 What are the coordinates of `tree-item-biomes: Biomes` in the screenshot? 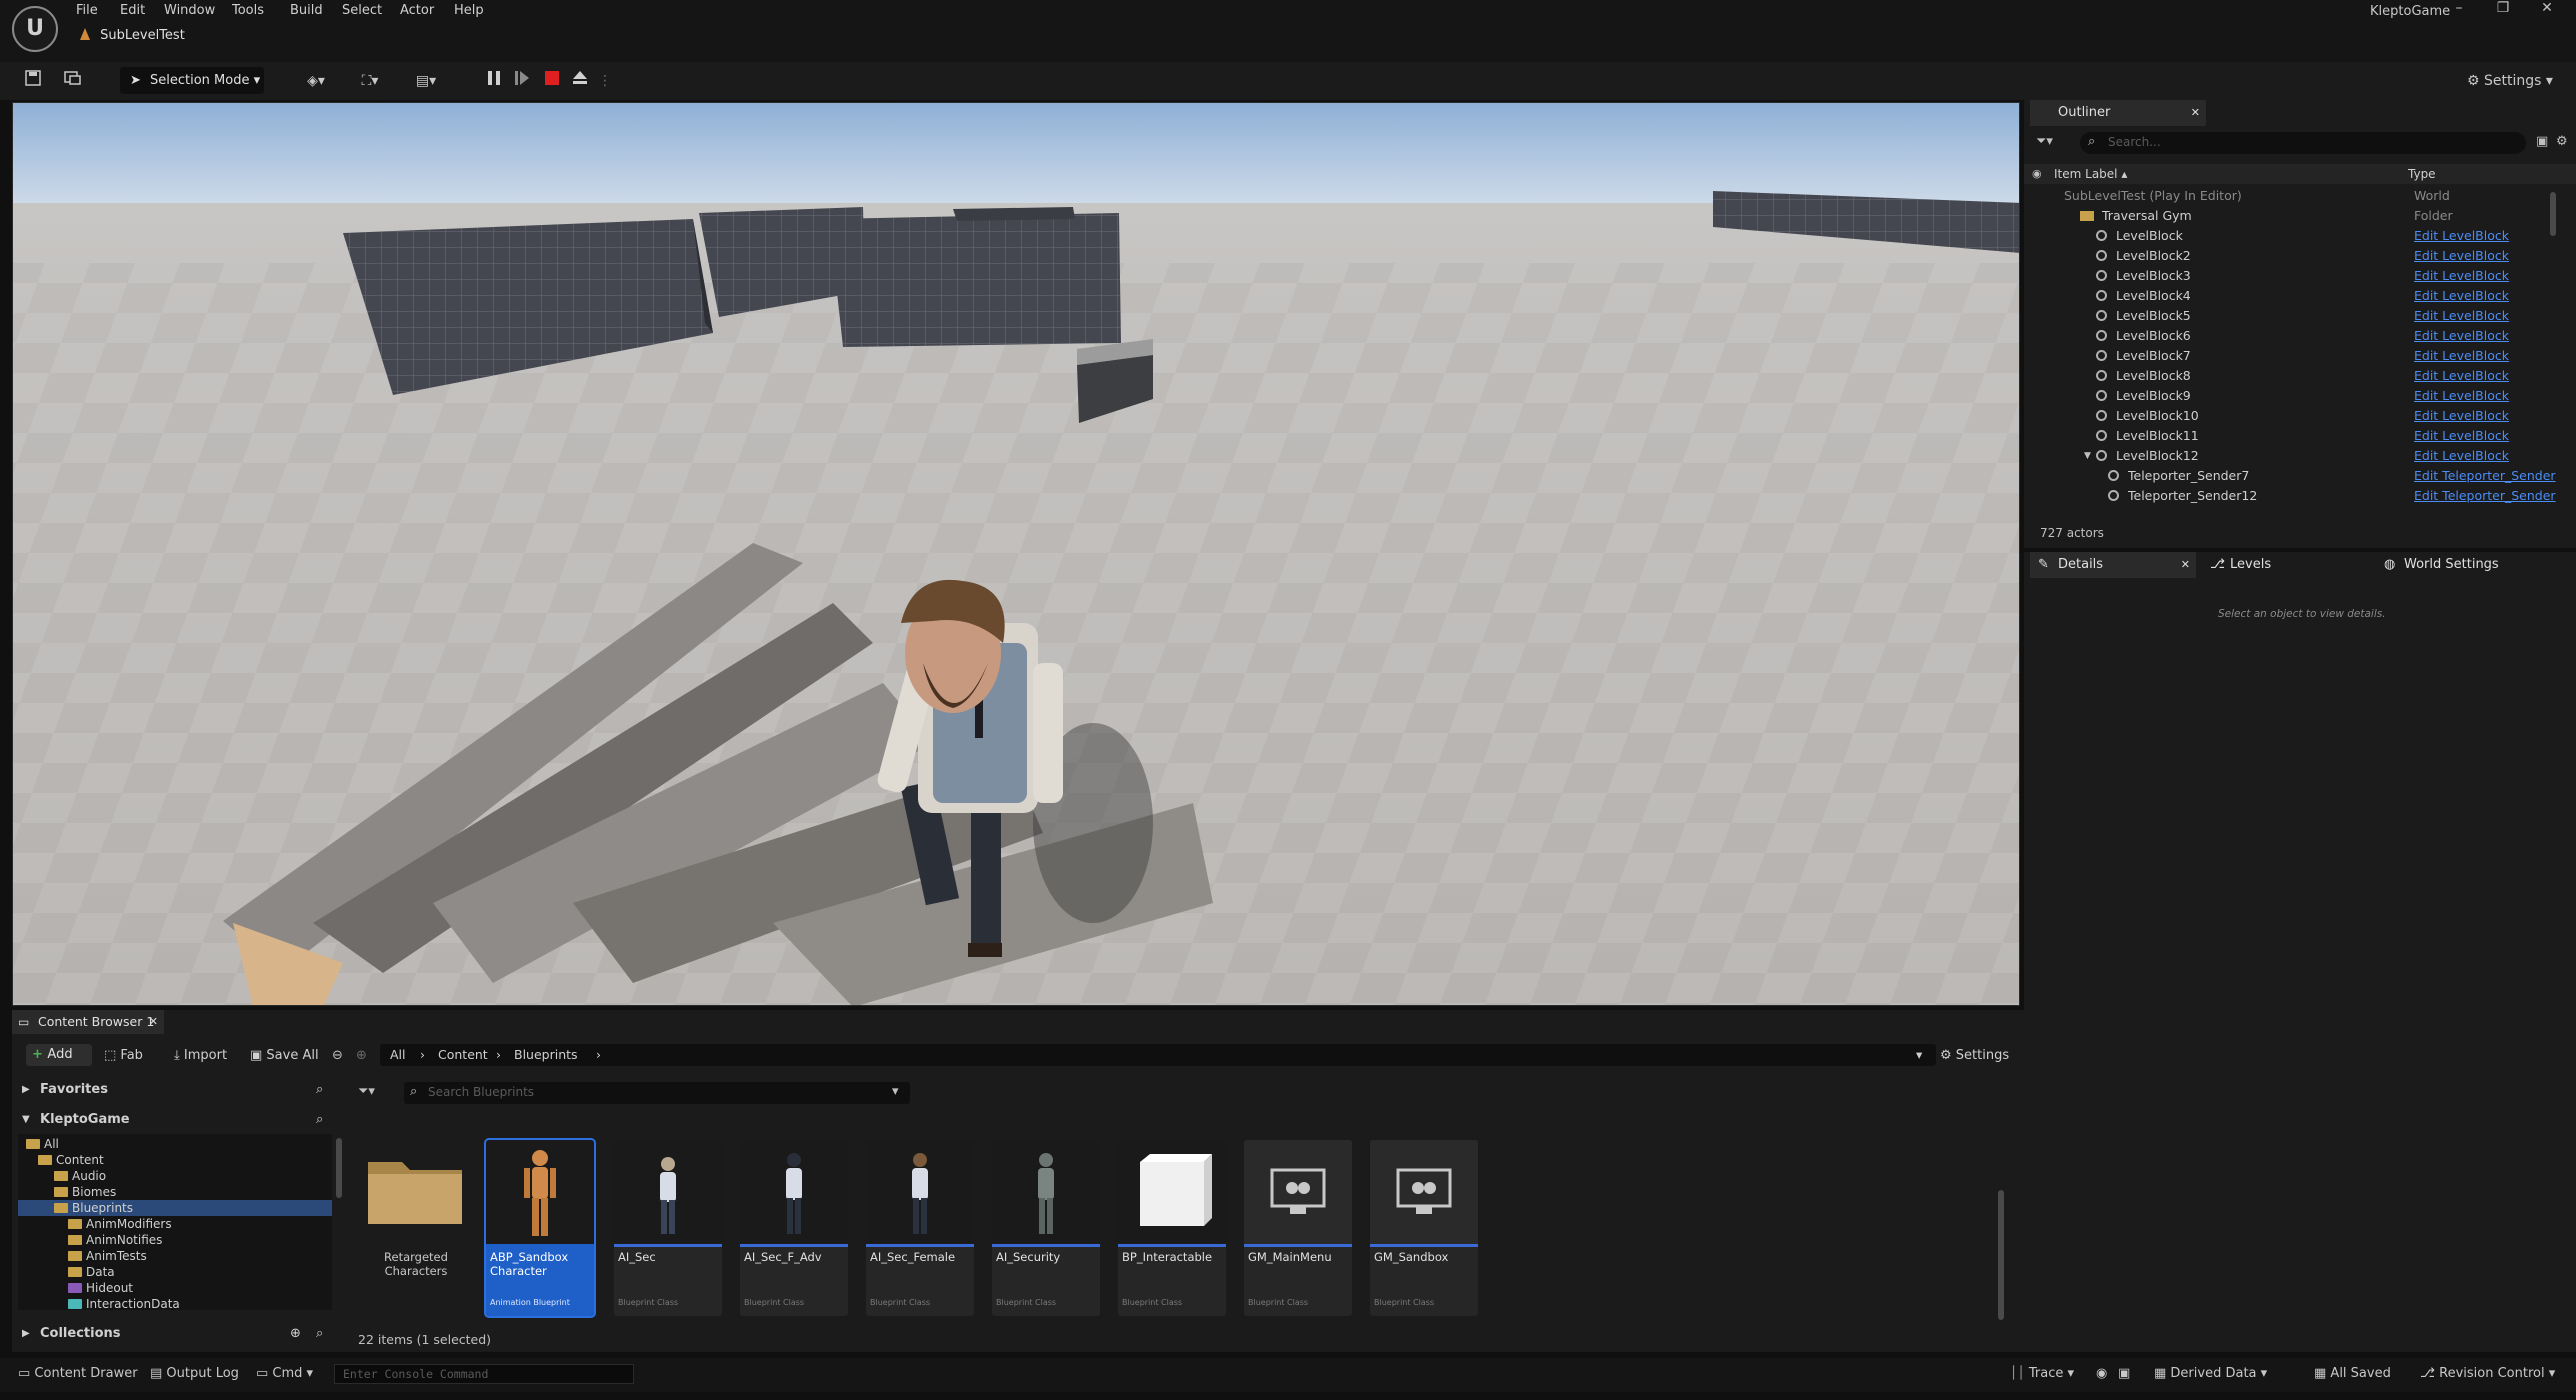 It's located at (85, 1192).